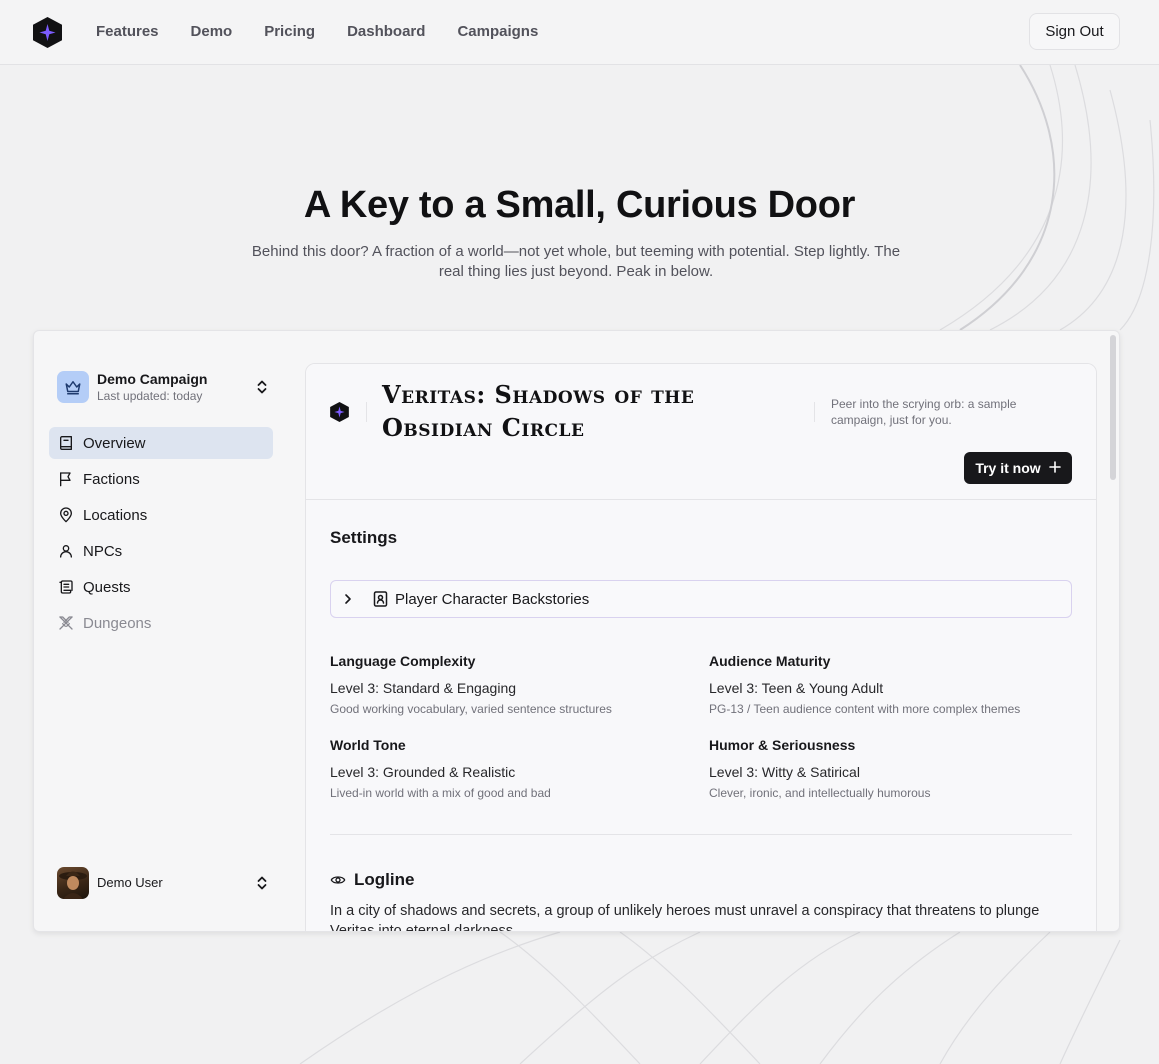 The width and height of the screenshot is (1159, 1064). What do you see at coordinates (423, 772) in the screenshot?
I see `setting-value: Level 3: Grounded & Realistic` at bounding box center [423, 772].